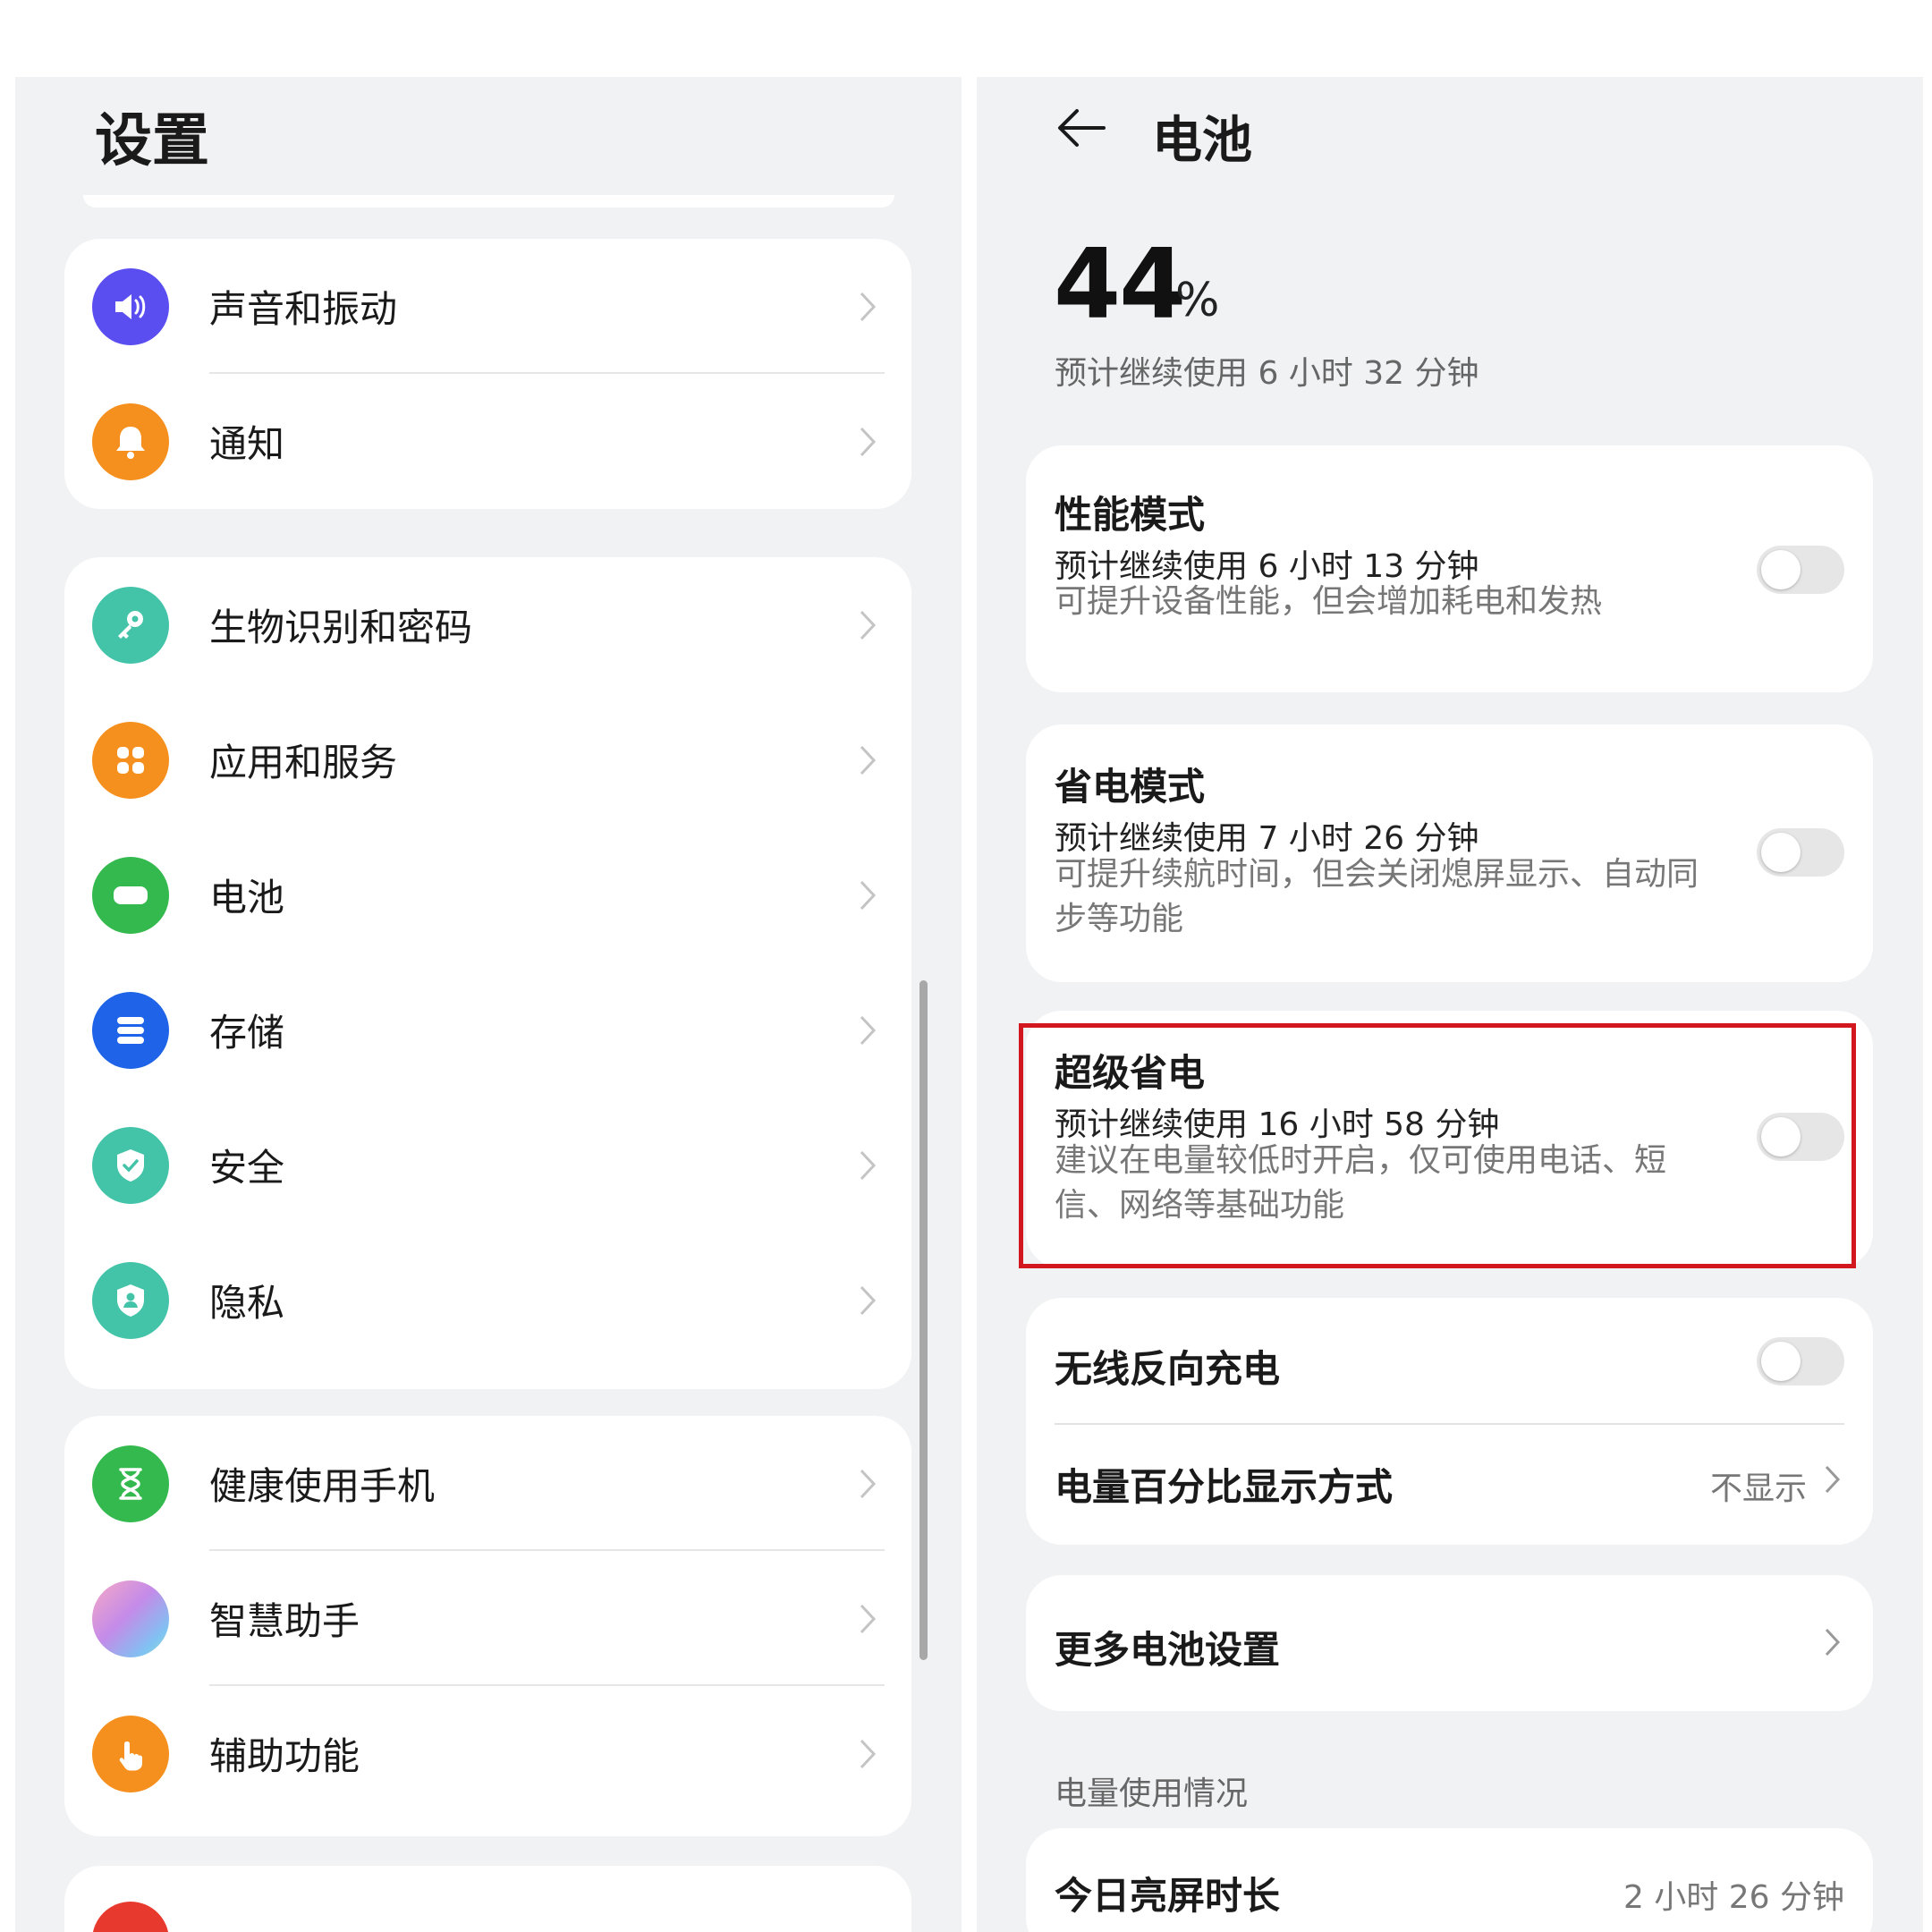 This screenshot has width=1932, height=1932. Describe the element at coordinates (487, 1165) in the screenshot. I see `settings-item-security: 安全` at that location.